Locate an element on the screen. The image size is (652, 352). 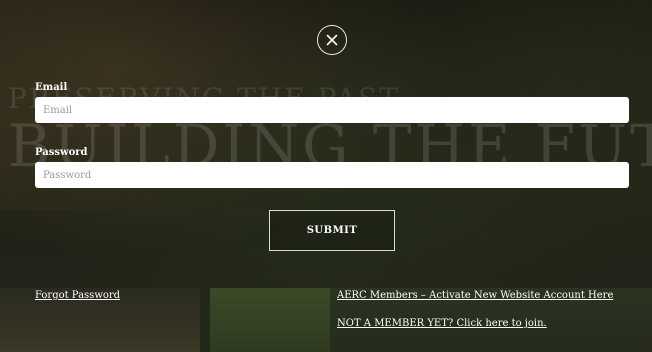
close-button is located at coordinates (332, 40).